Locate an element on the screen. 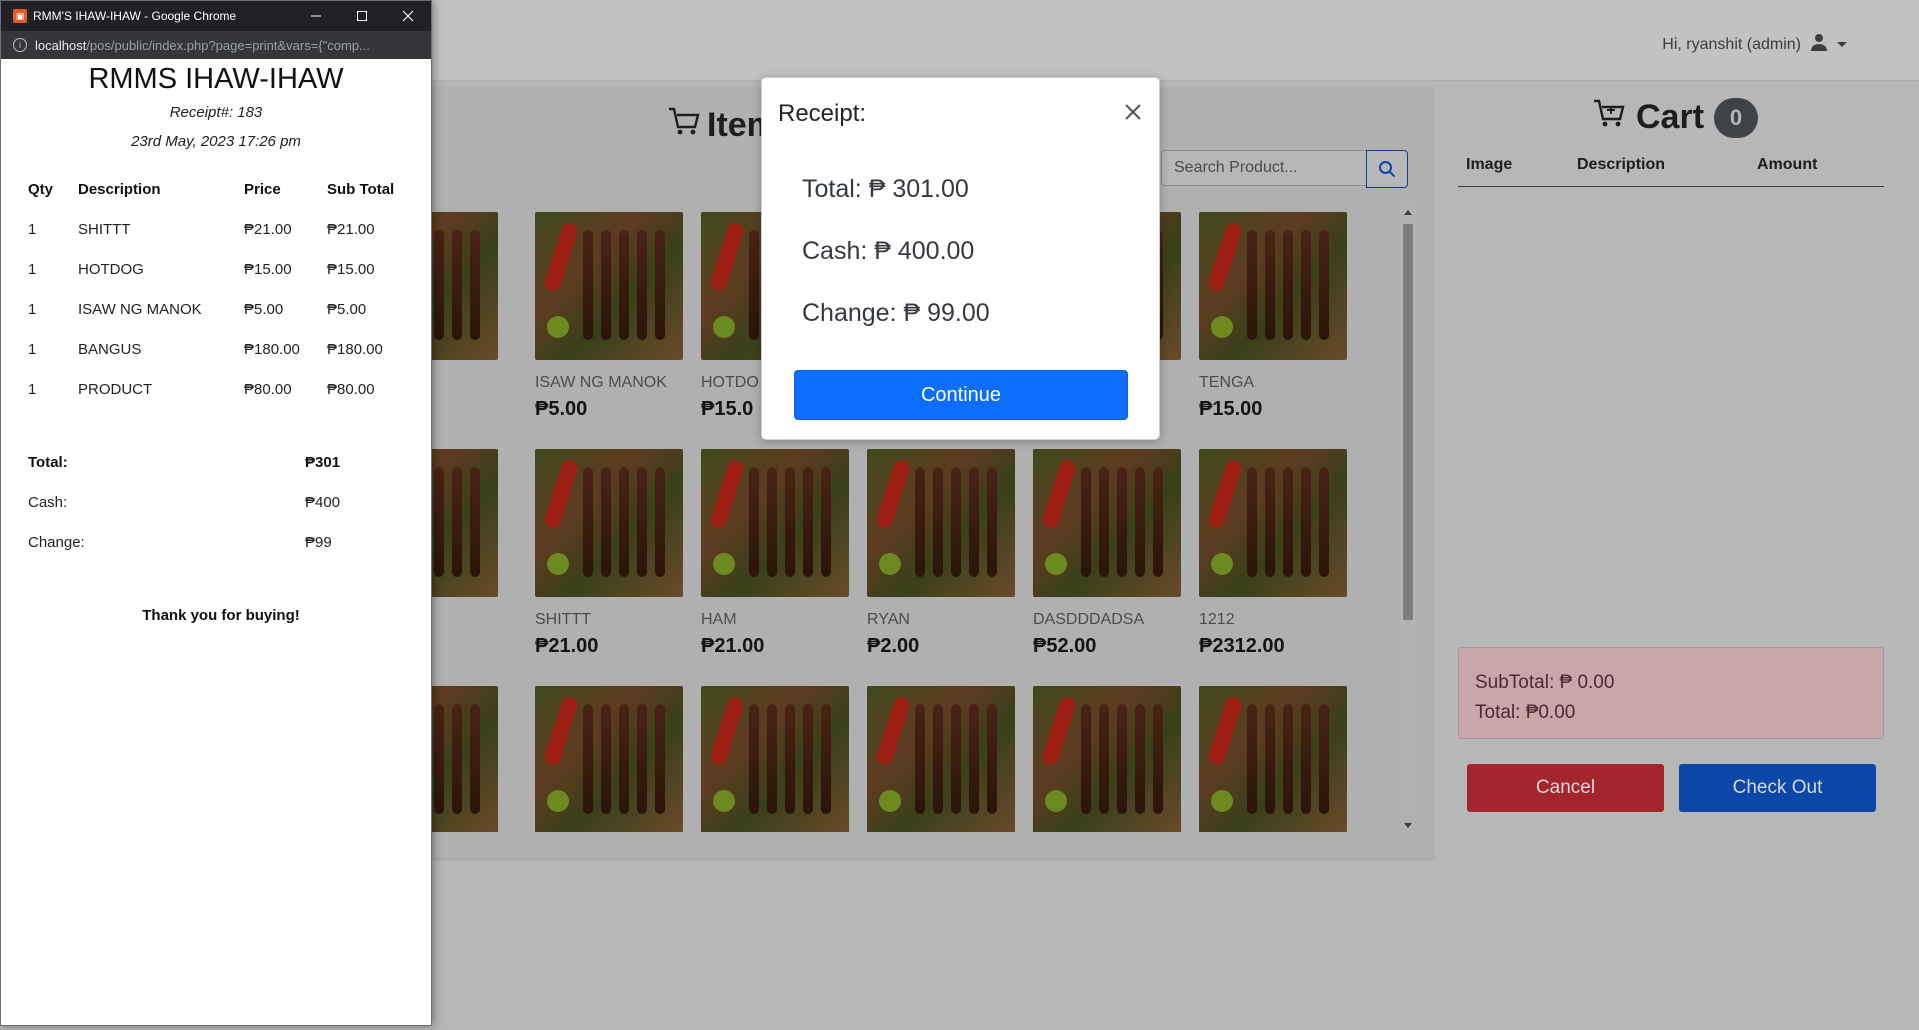  product-card: RYAN ₱2.00 is located at coordinates (942, 553).